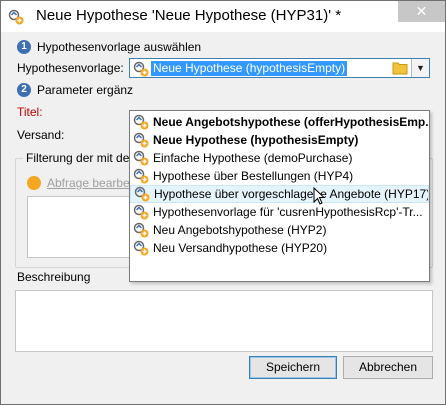  I want to click on step-1-number: 1, so click(24, 47).